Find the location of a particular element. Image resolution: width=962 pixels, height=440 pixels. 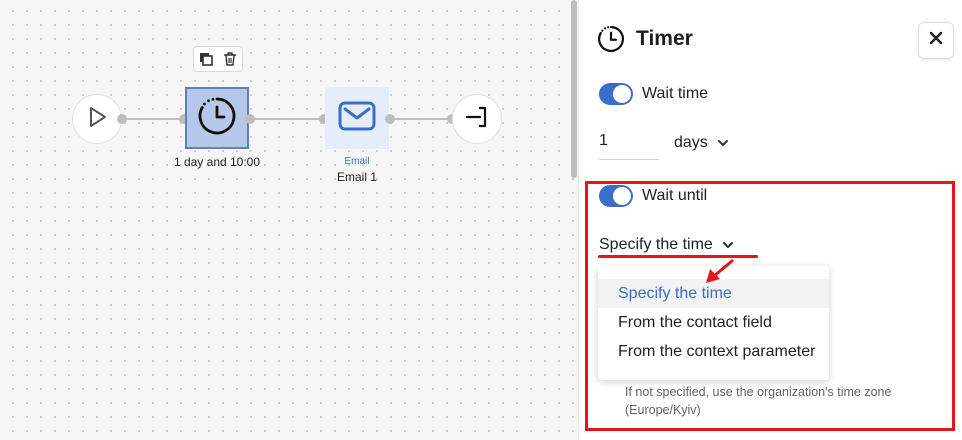

close-button is located at coordinates (936, 40).